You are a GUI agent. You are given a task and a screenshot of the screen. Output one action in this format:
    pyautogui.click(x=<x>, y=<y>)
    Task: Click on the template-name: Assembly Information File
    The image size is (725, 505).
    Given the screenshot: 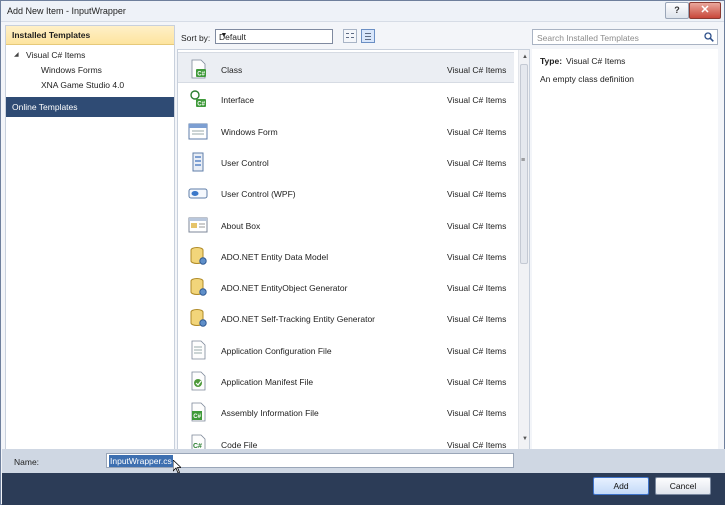 What is the action you would take?
    pyautogui.click(x=270, y=413)
    